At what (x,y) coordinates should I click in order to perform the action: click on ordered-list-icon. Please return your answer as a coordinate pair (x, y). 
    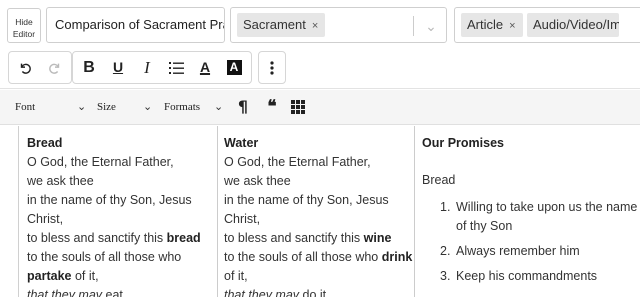
    Looking at the image, I should click on (176, 67).